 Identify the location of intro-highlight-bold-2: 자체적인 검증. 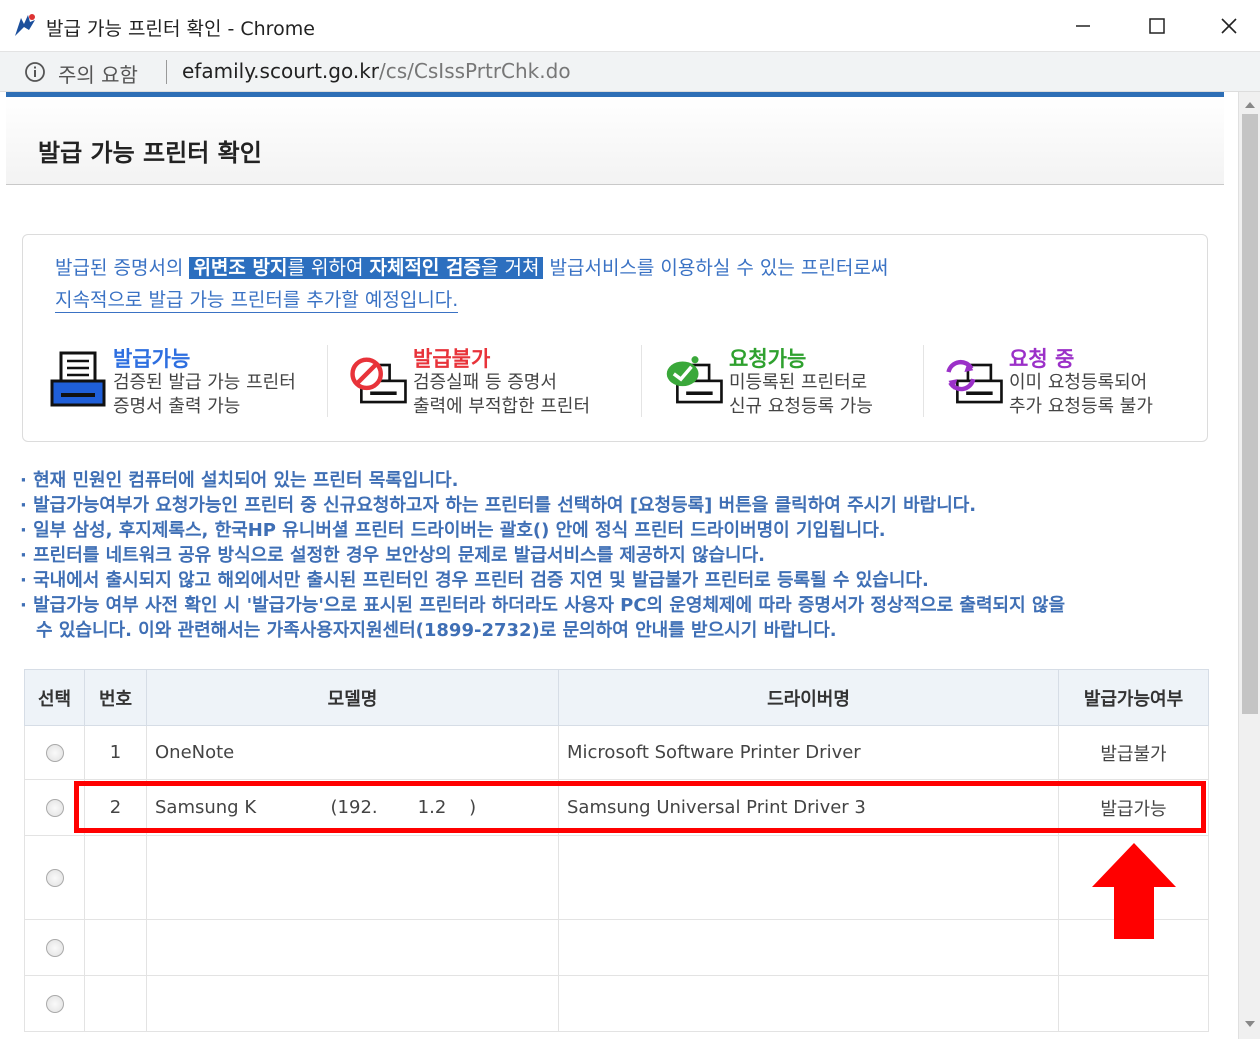
(425, 268).